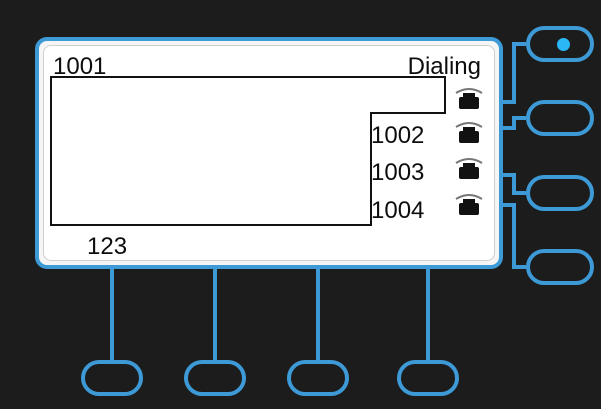  What do you see at coordinates (398, 172) in the screenshot?
I see `line-label-1003: 1003` at bounding box center [398, 172].